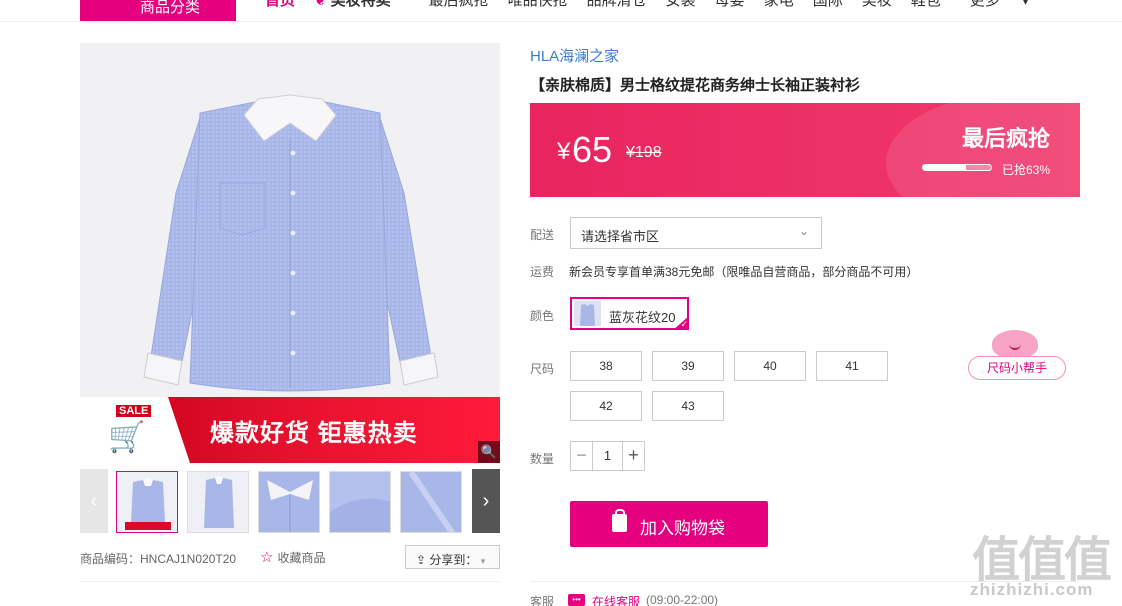 Image resolution: width=1122 pixels, height=606 pixels. What do you see at coordinates (542, 369) in the screenshot?
I see `size-label: 尺码` at bounding box center [542, 369].